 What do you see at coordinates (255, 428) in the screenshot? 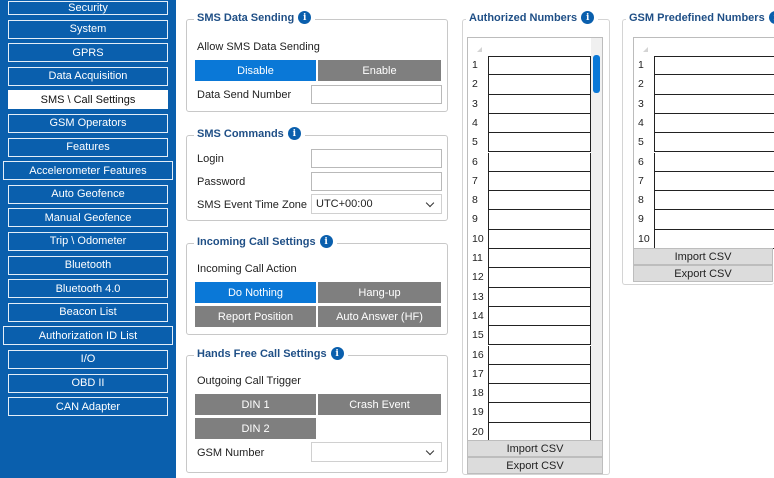
I see `din2-button: DIN 2` at bounding box center [255, 428].